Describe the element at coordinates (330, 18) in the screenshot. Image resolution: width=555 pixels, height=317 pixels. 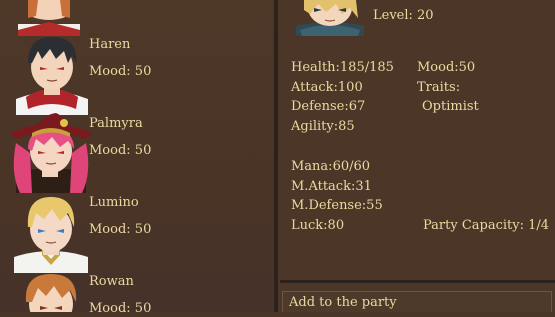
I see `selected-character-portrait` at that location.